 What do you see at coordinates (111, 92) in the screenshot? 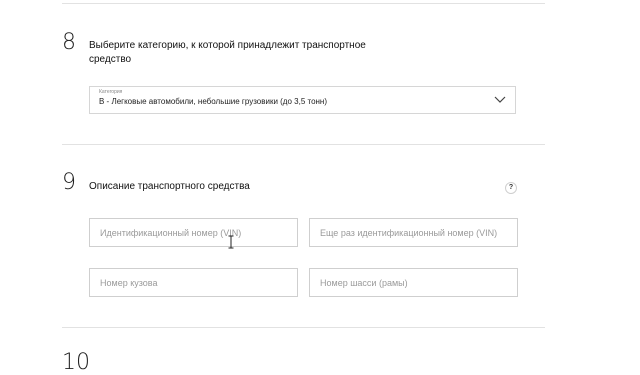
I see `select-label: Категория` at bounding box center [111, 92].